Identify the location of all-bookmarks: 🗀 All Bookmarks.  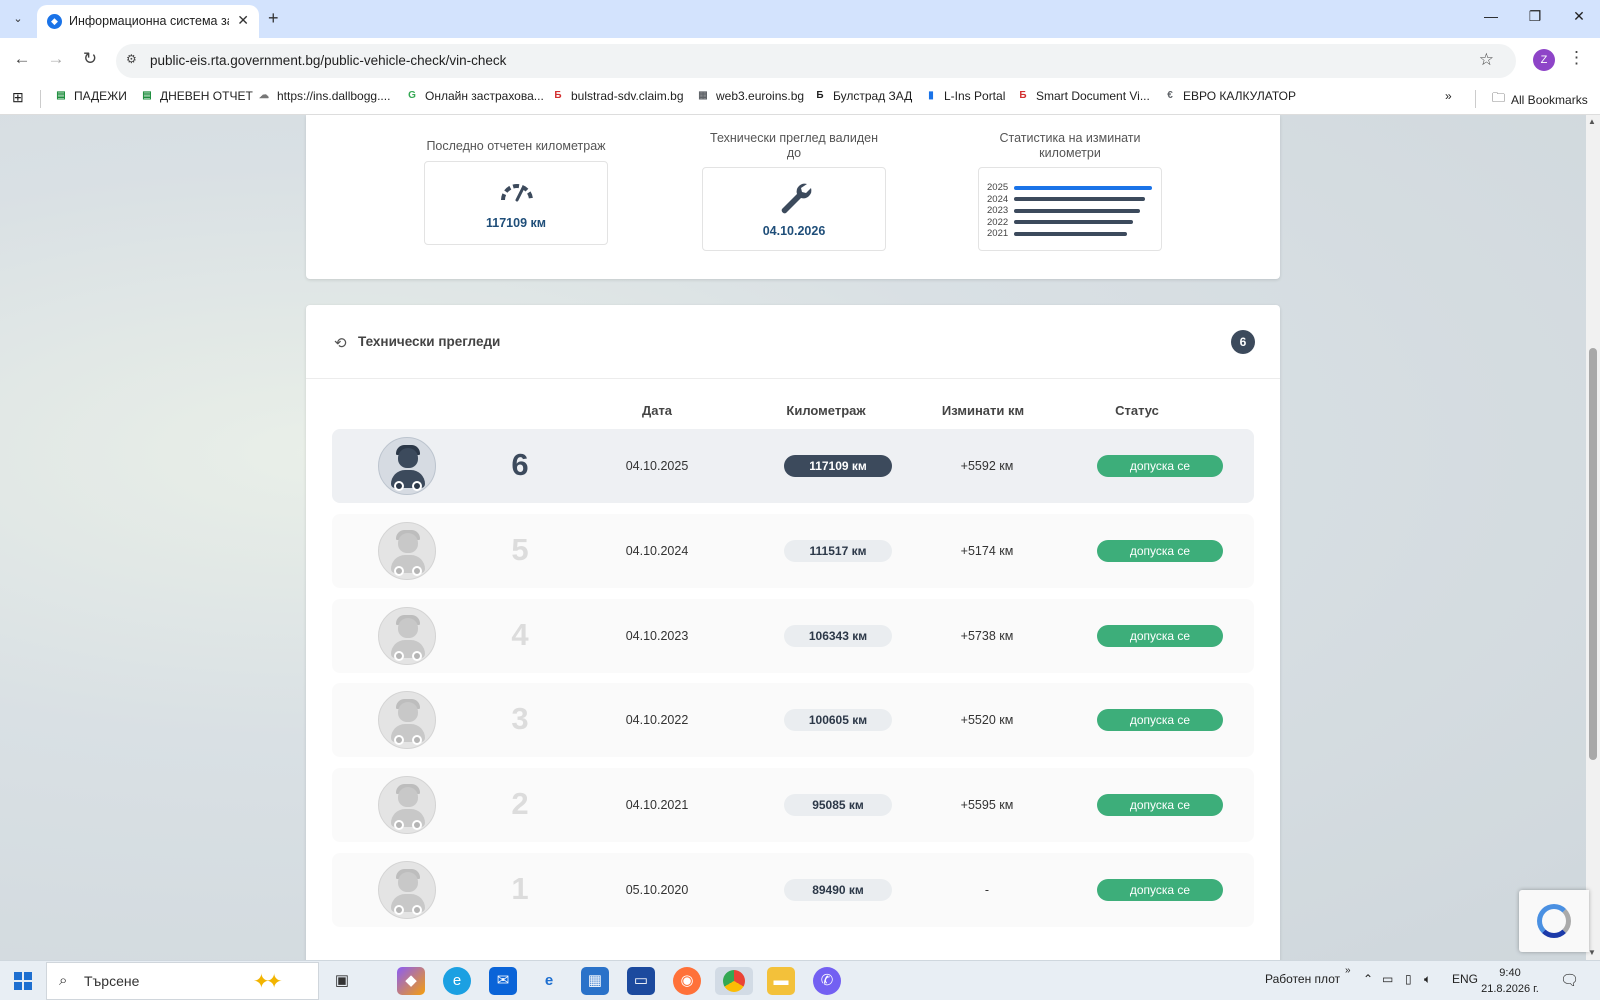
(1540, 100).